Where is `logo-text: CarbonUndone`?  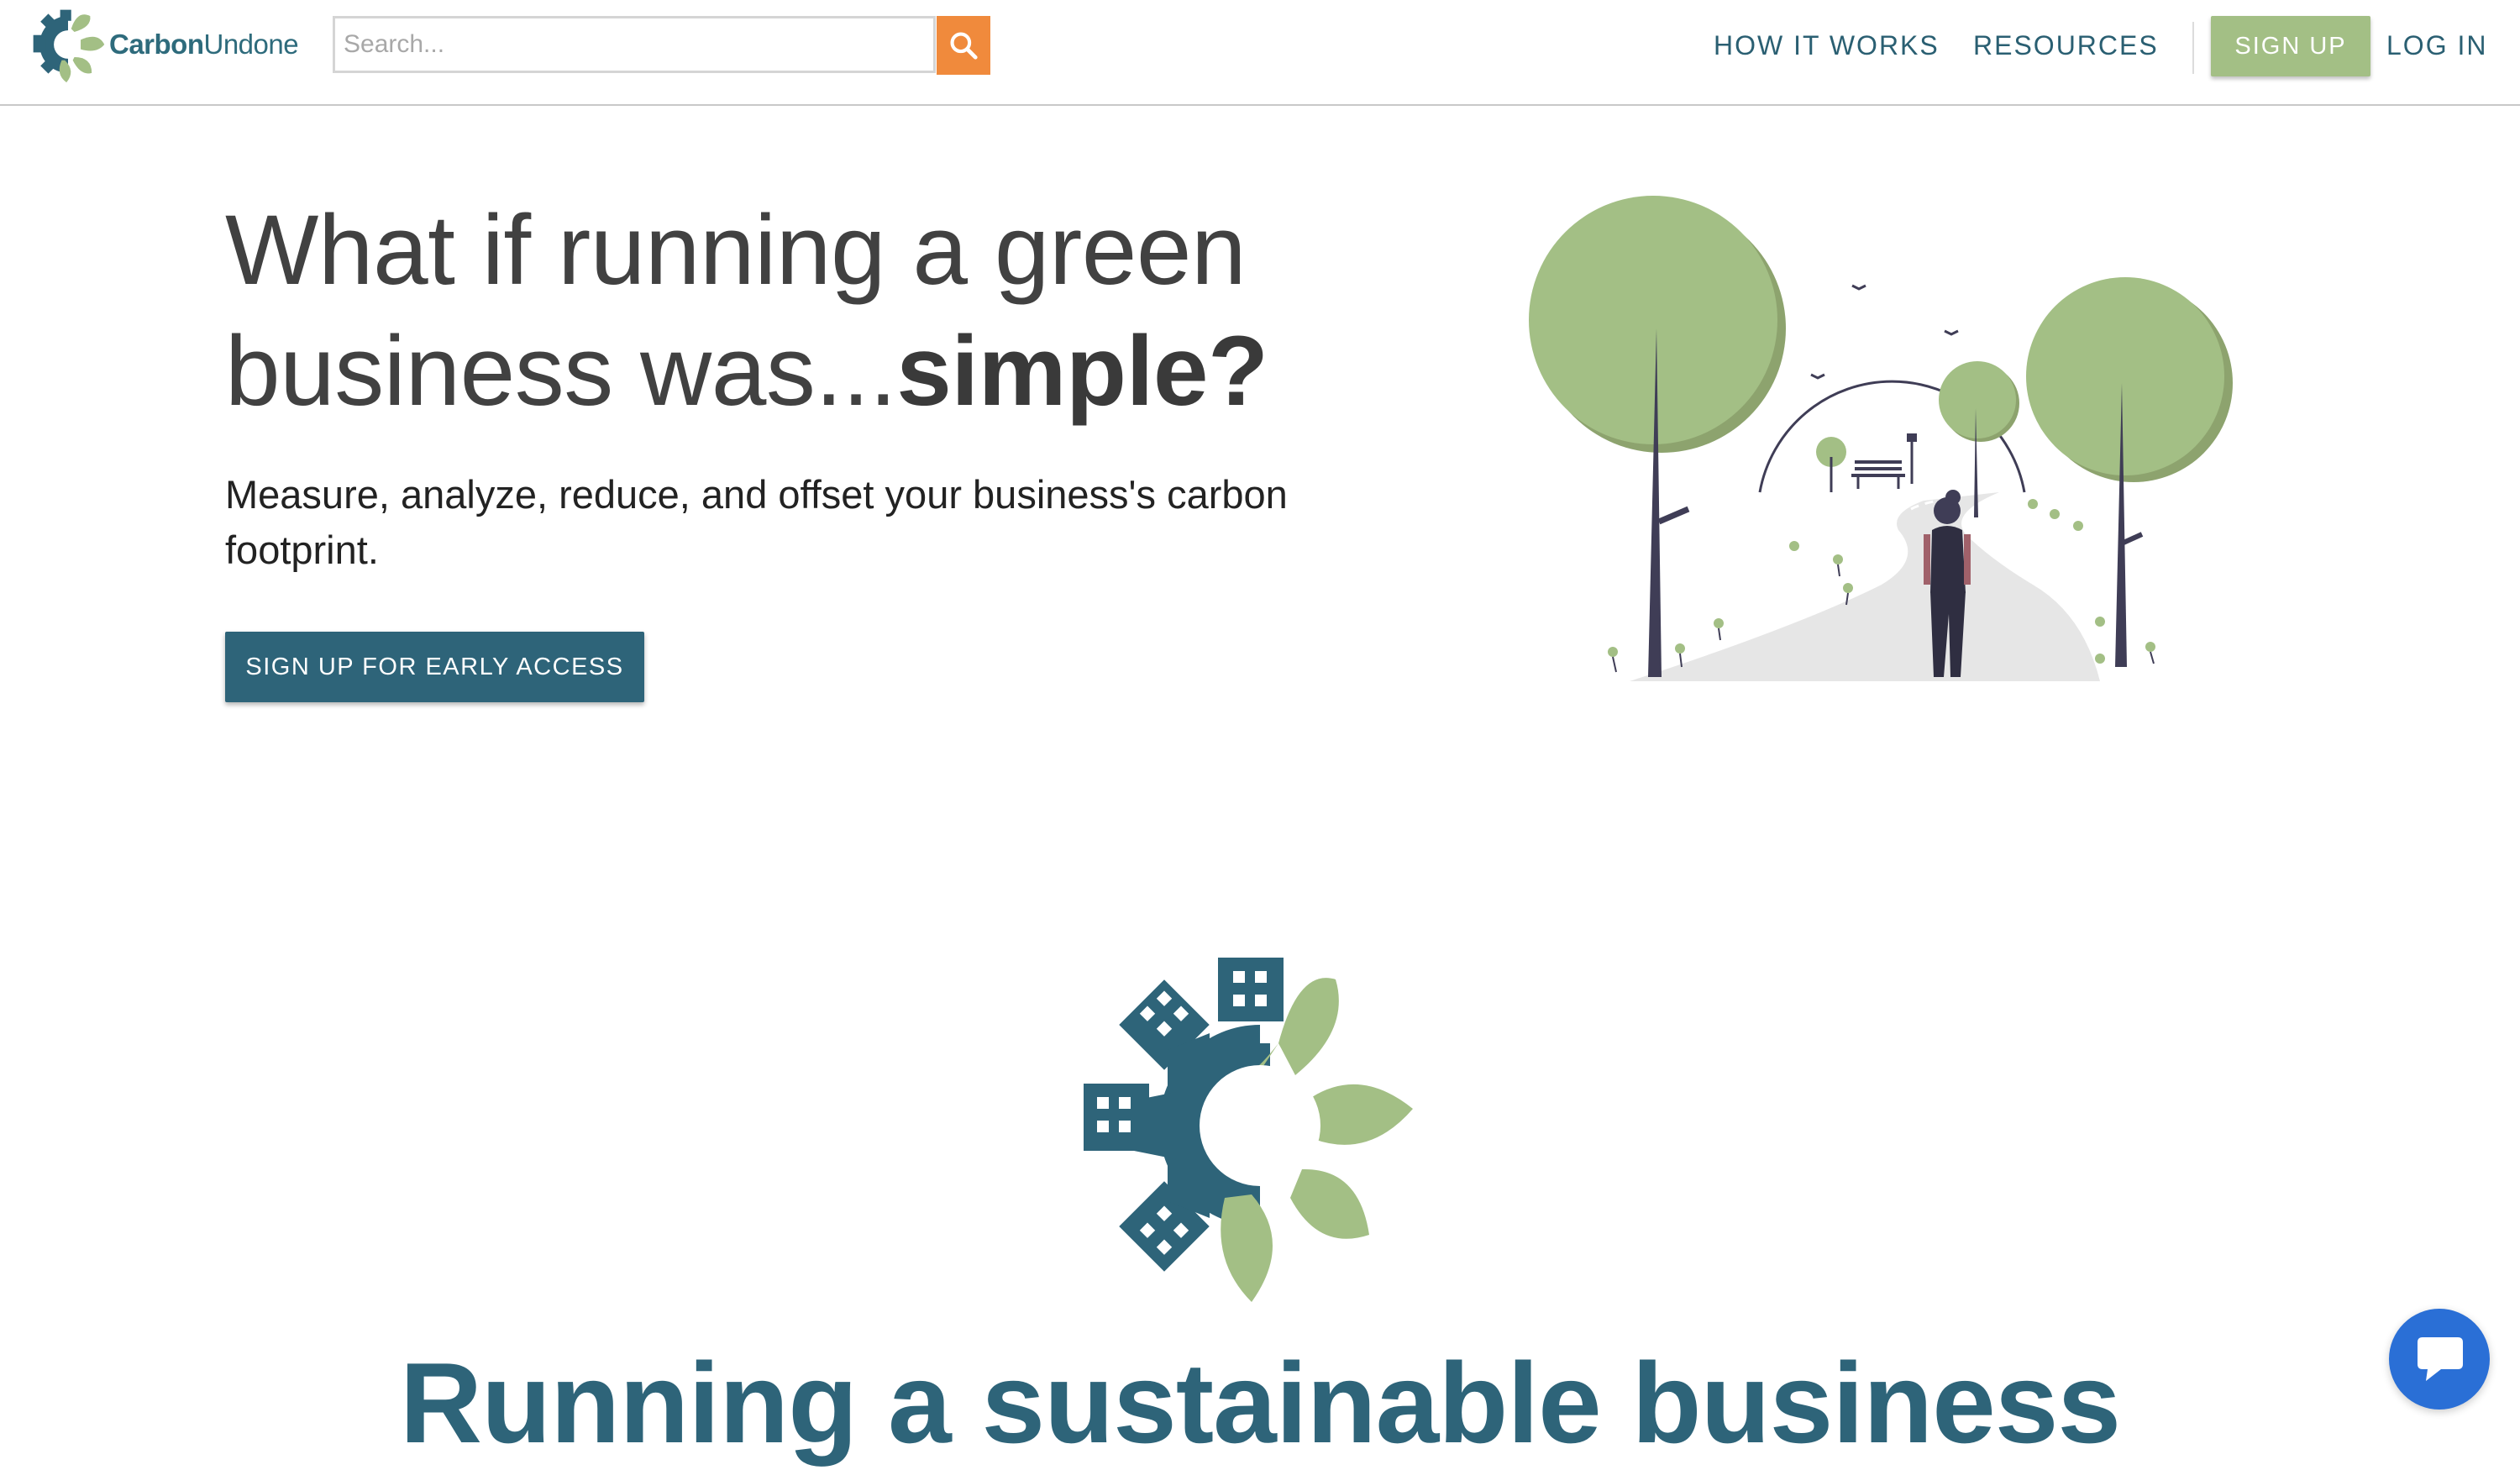 logo-text: CarbonUndone is located at coordinates (204, 44).